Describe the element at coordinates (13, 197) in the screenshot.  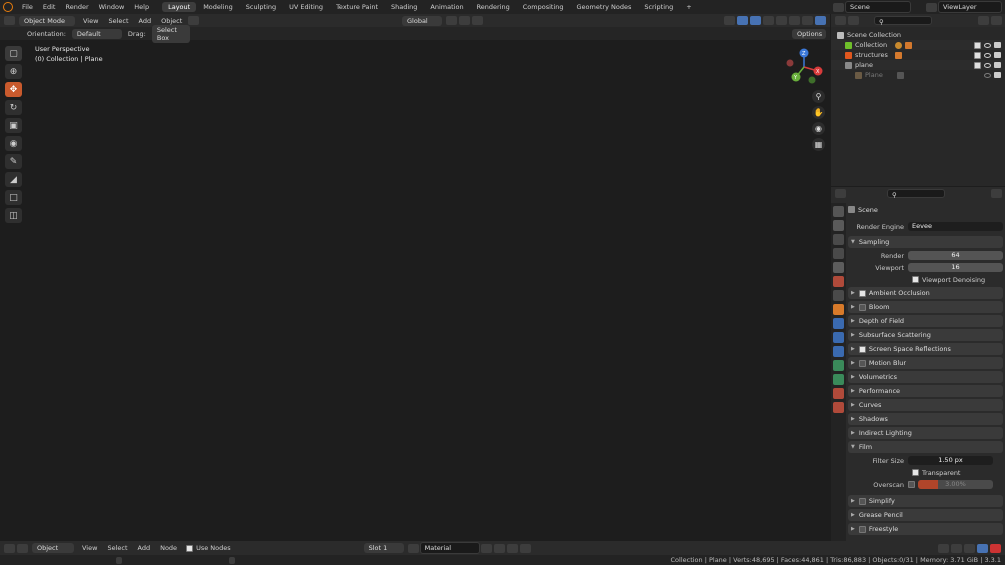
I see `add-cube-tool-icon: □` at that location.